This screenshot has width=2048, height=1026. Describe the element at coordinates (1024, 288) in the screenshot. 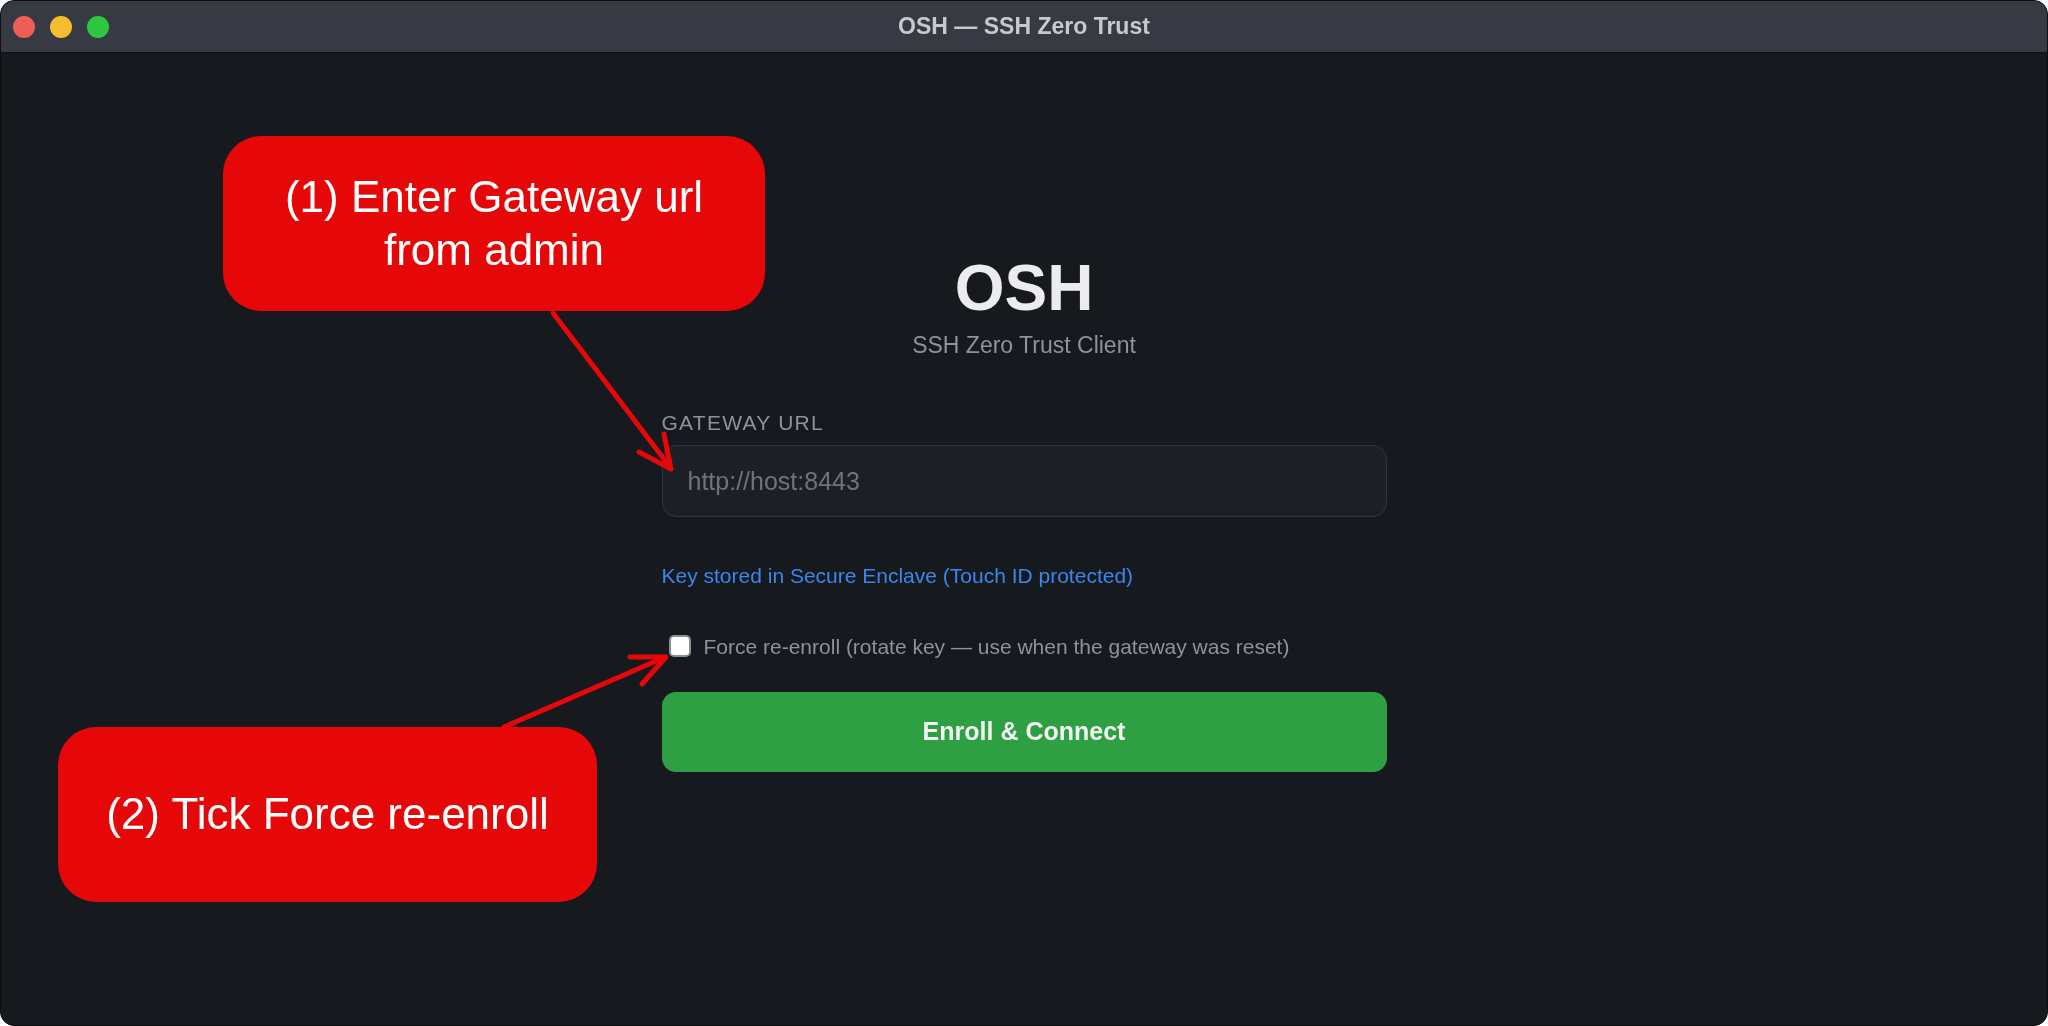

I see `app-title: OSH` at that location.